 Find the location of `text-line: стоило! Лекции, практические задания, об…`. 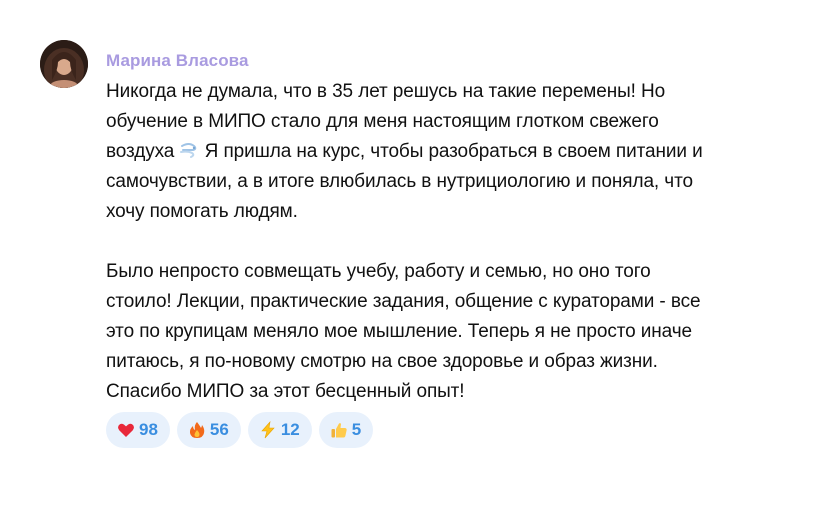

text-line: стоило! Лекции, практические задания, об… is located at coordinates (403, 301).